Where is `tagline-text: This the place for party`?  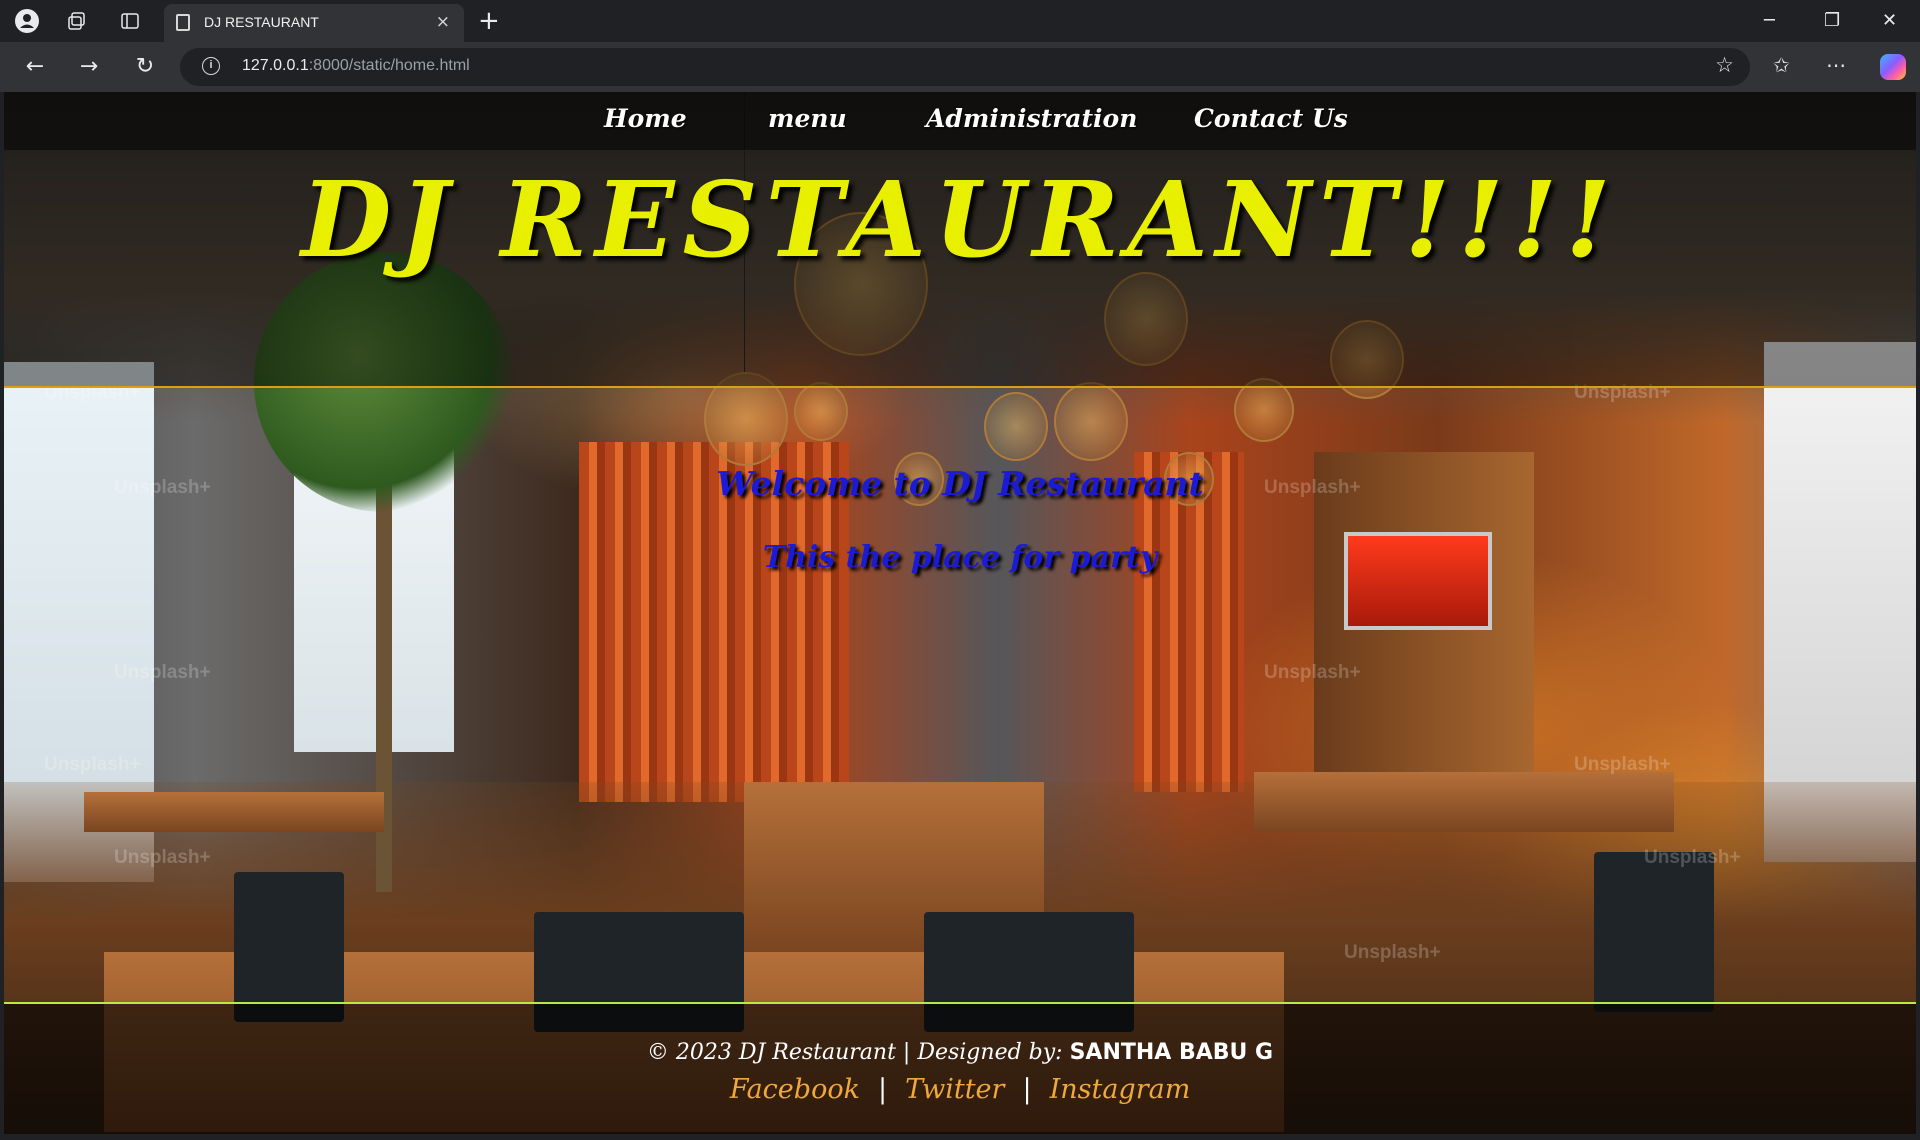
tagline-text: This the place for party is located at coordinates (960, 557).